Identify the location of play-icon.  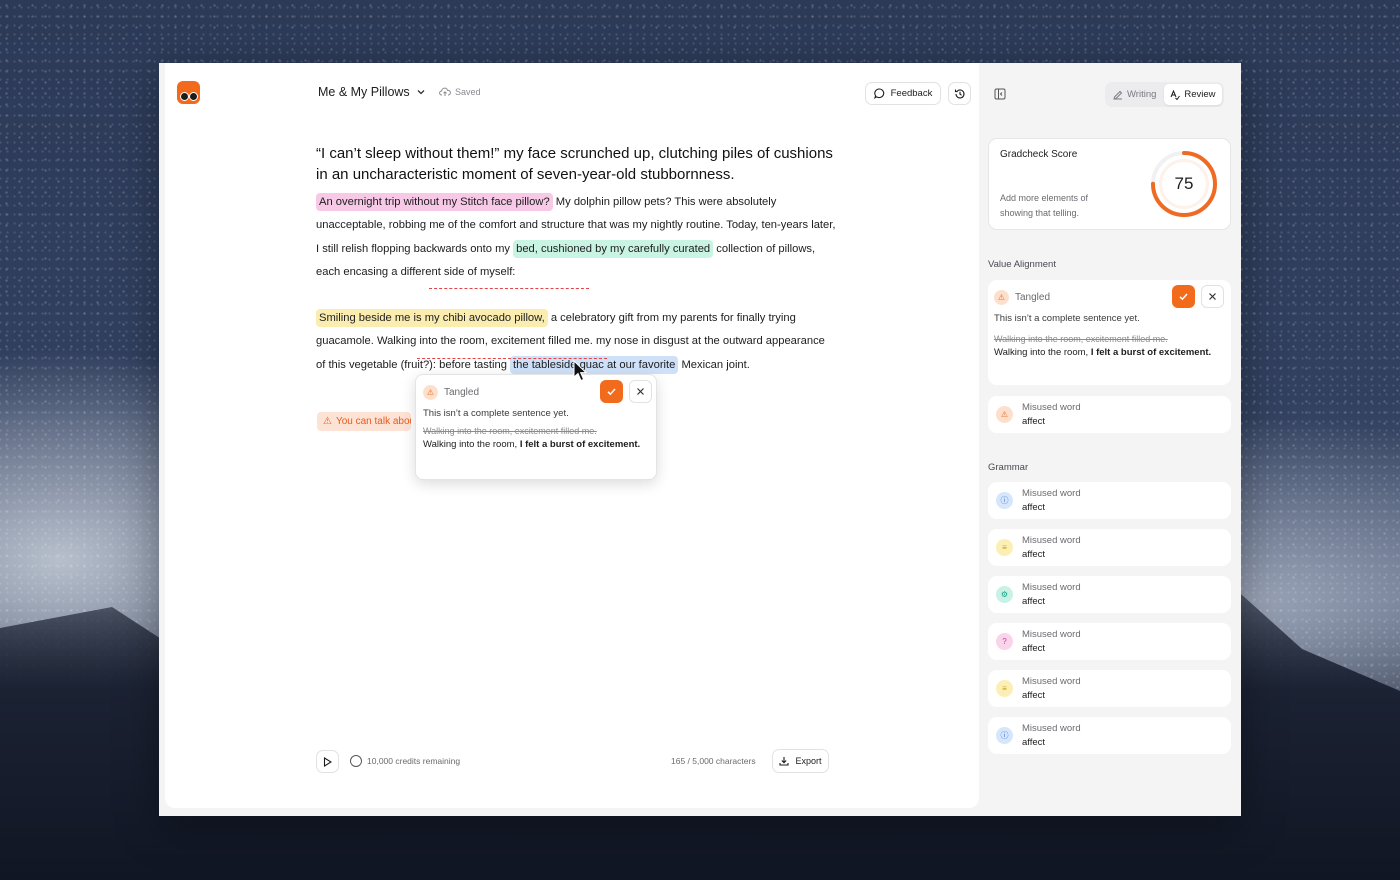
(327, 761).